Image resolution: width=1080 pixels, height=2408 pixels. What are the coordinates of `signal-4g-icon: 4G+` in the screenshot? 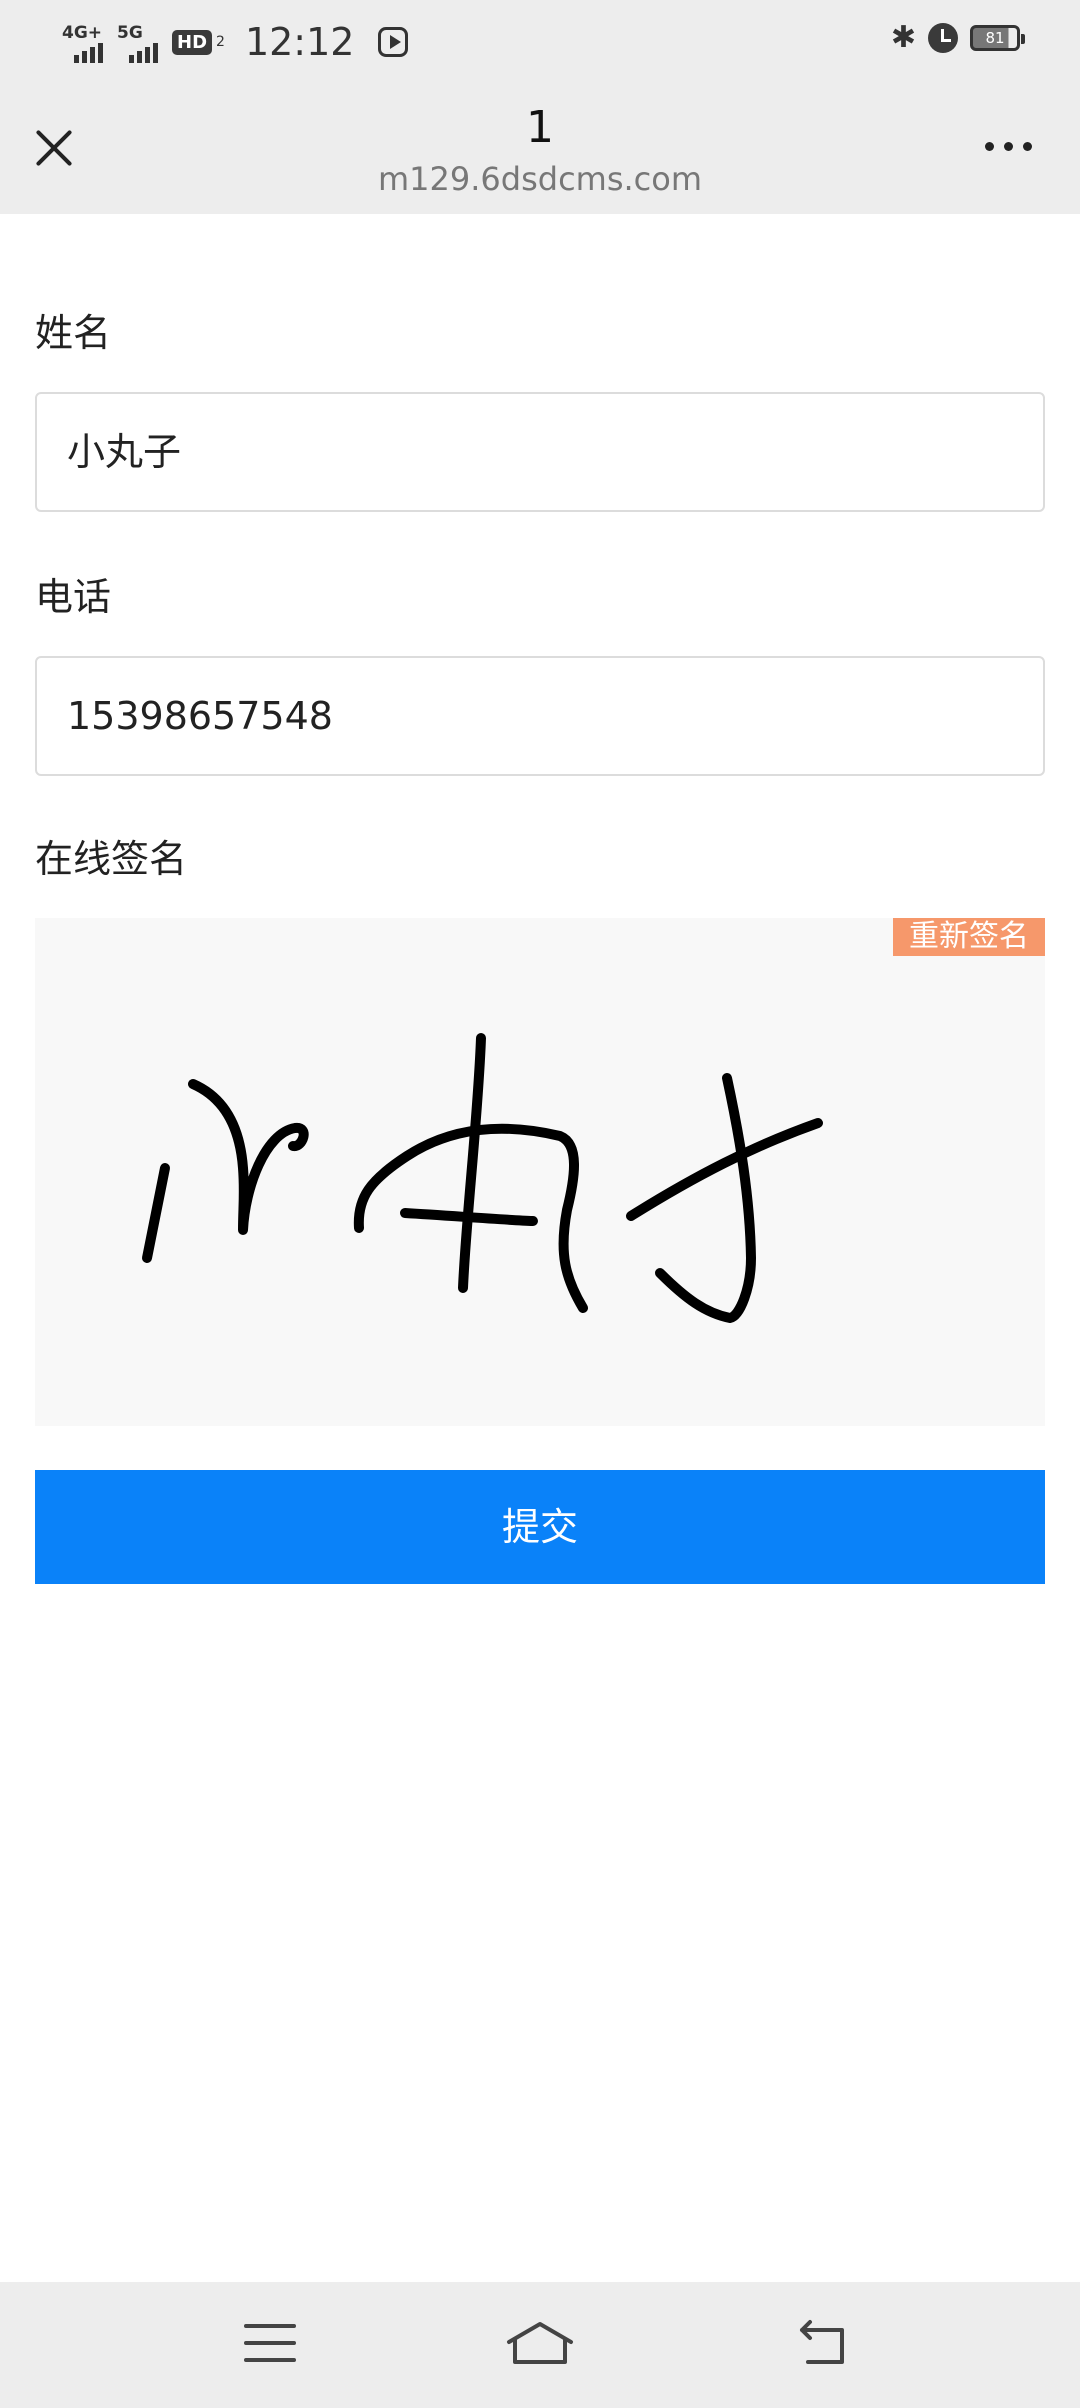 It's located at (82, 42).